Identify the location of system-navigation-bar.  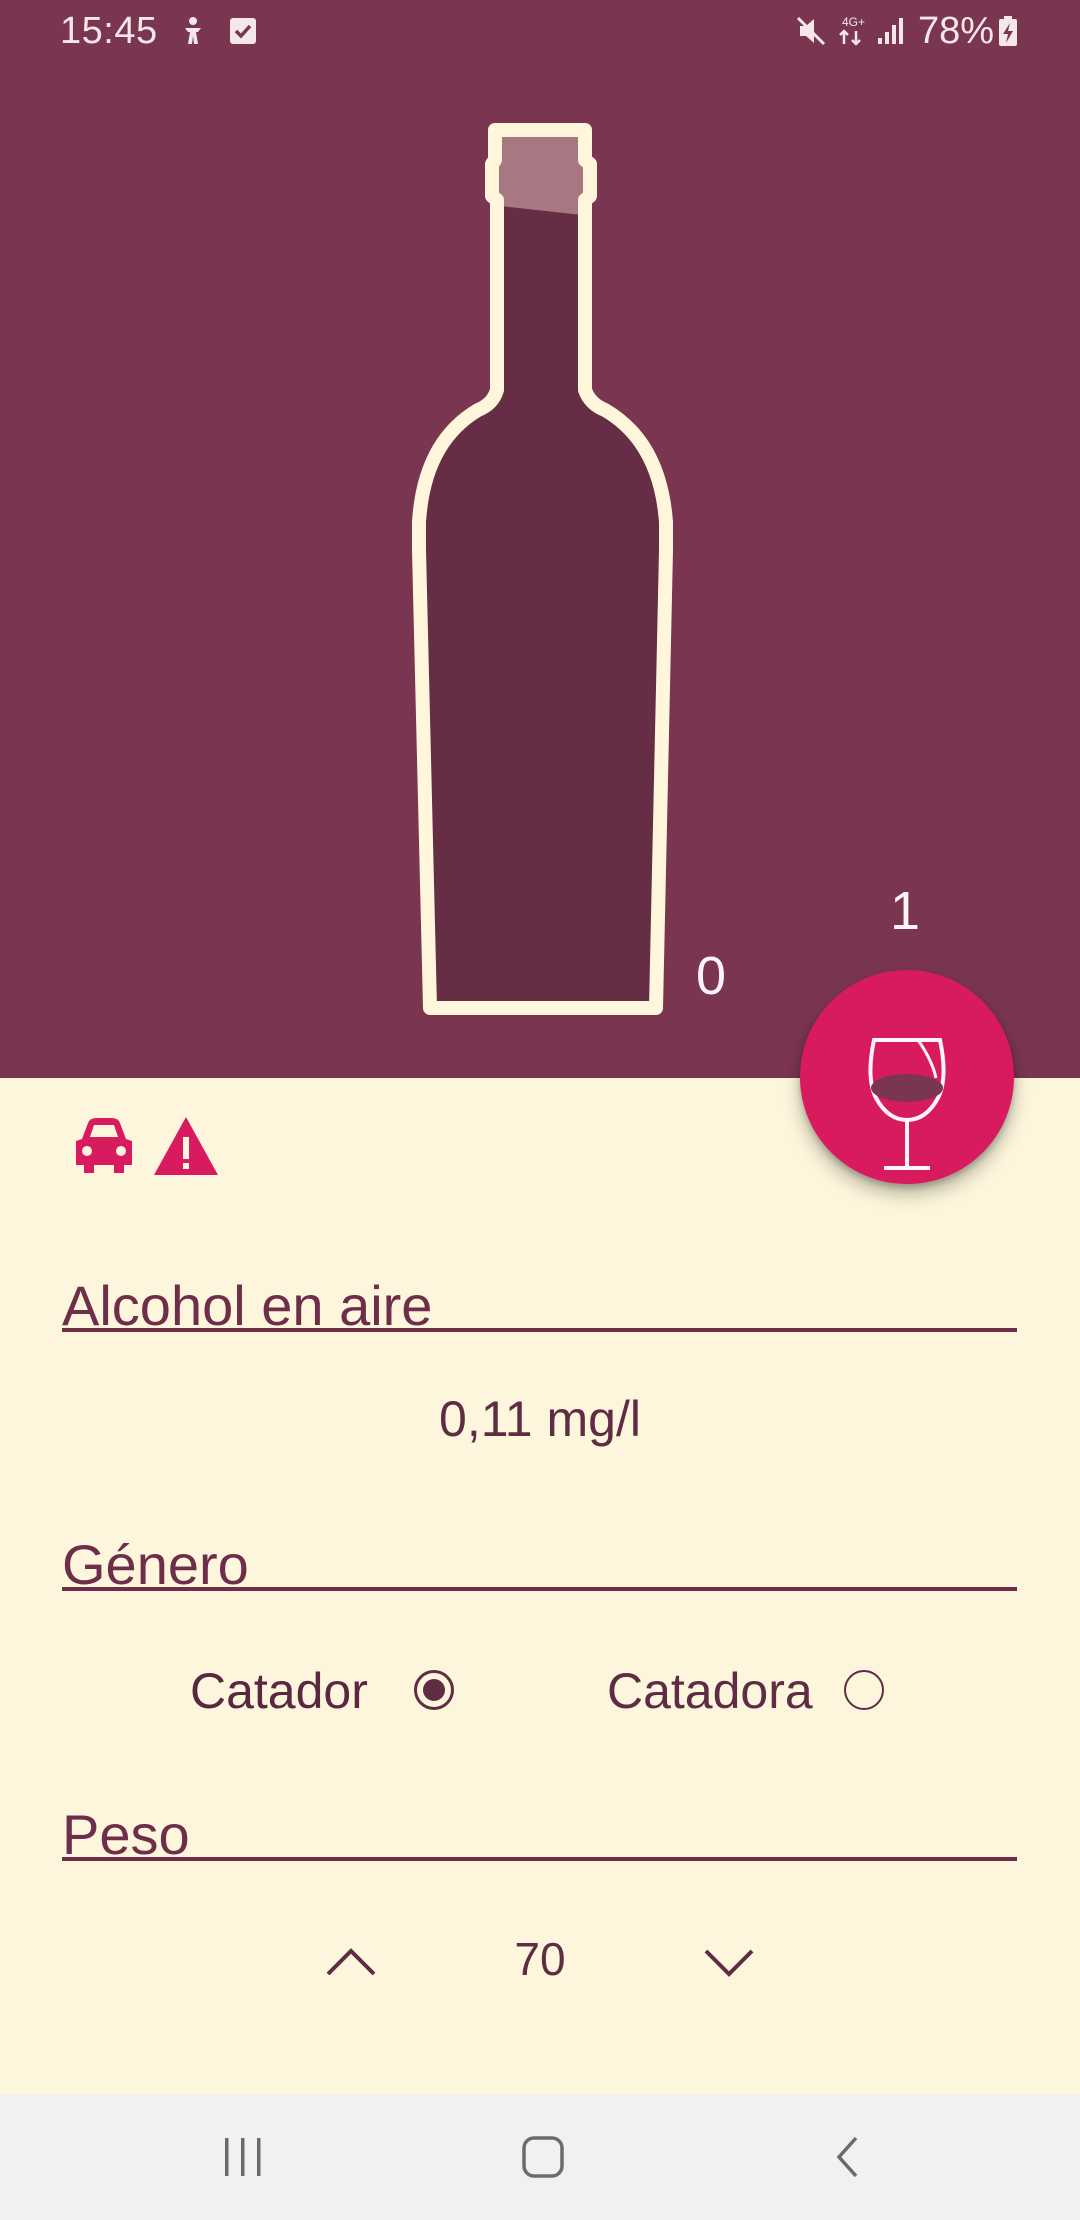
(540, 2157).